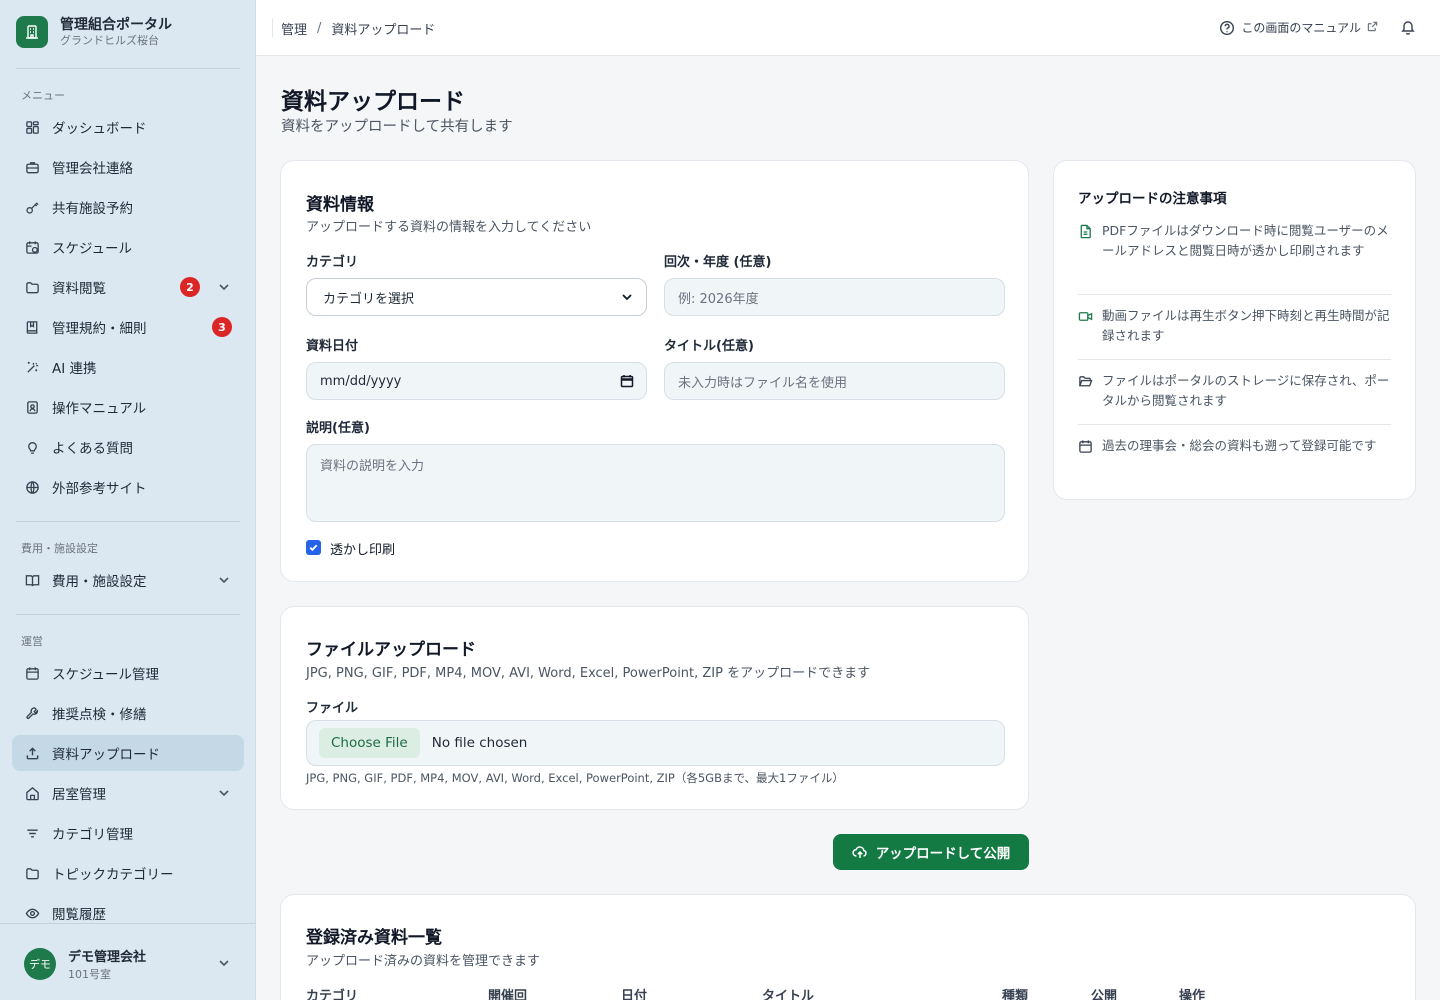 Image resolution: width=1440 pixels, height=1000 pixels. What do you see at coordinates (32, 447) in the screenshot?
I see `lightbulb-icon` at bounding box center [32, 447].